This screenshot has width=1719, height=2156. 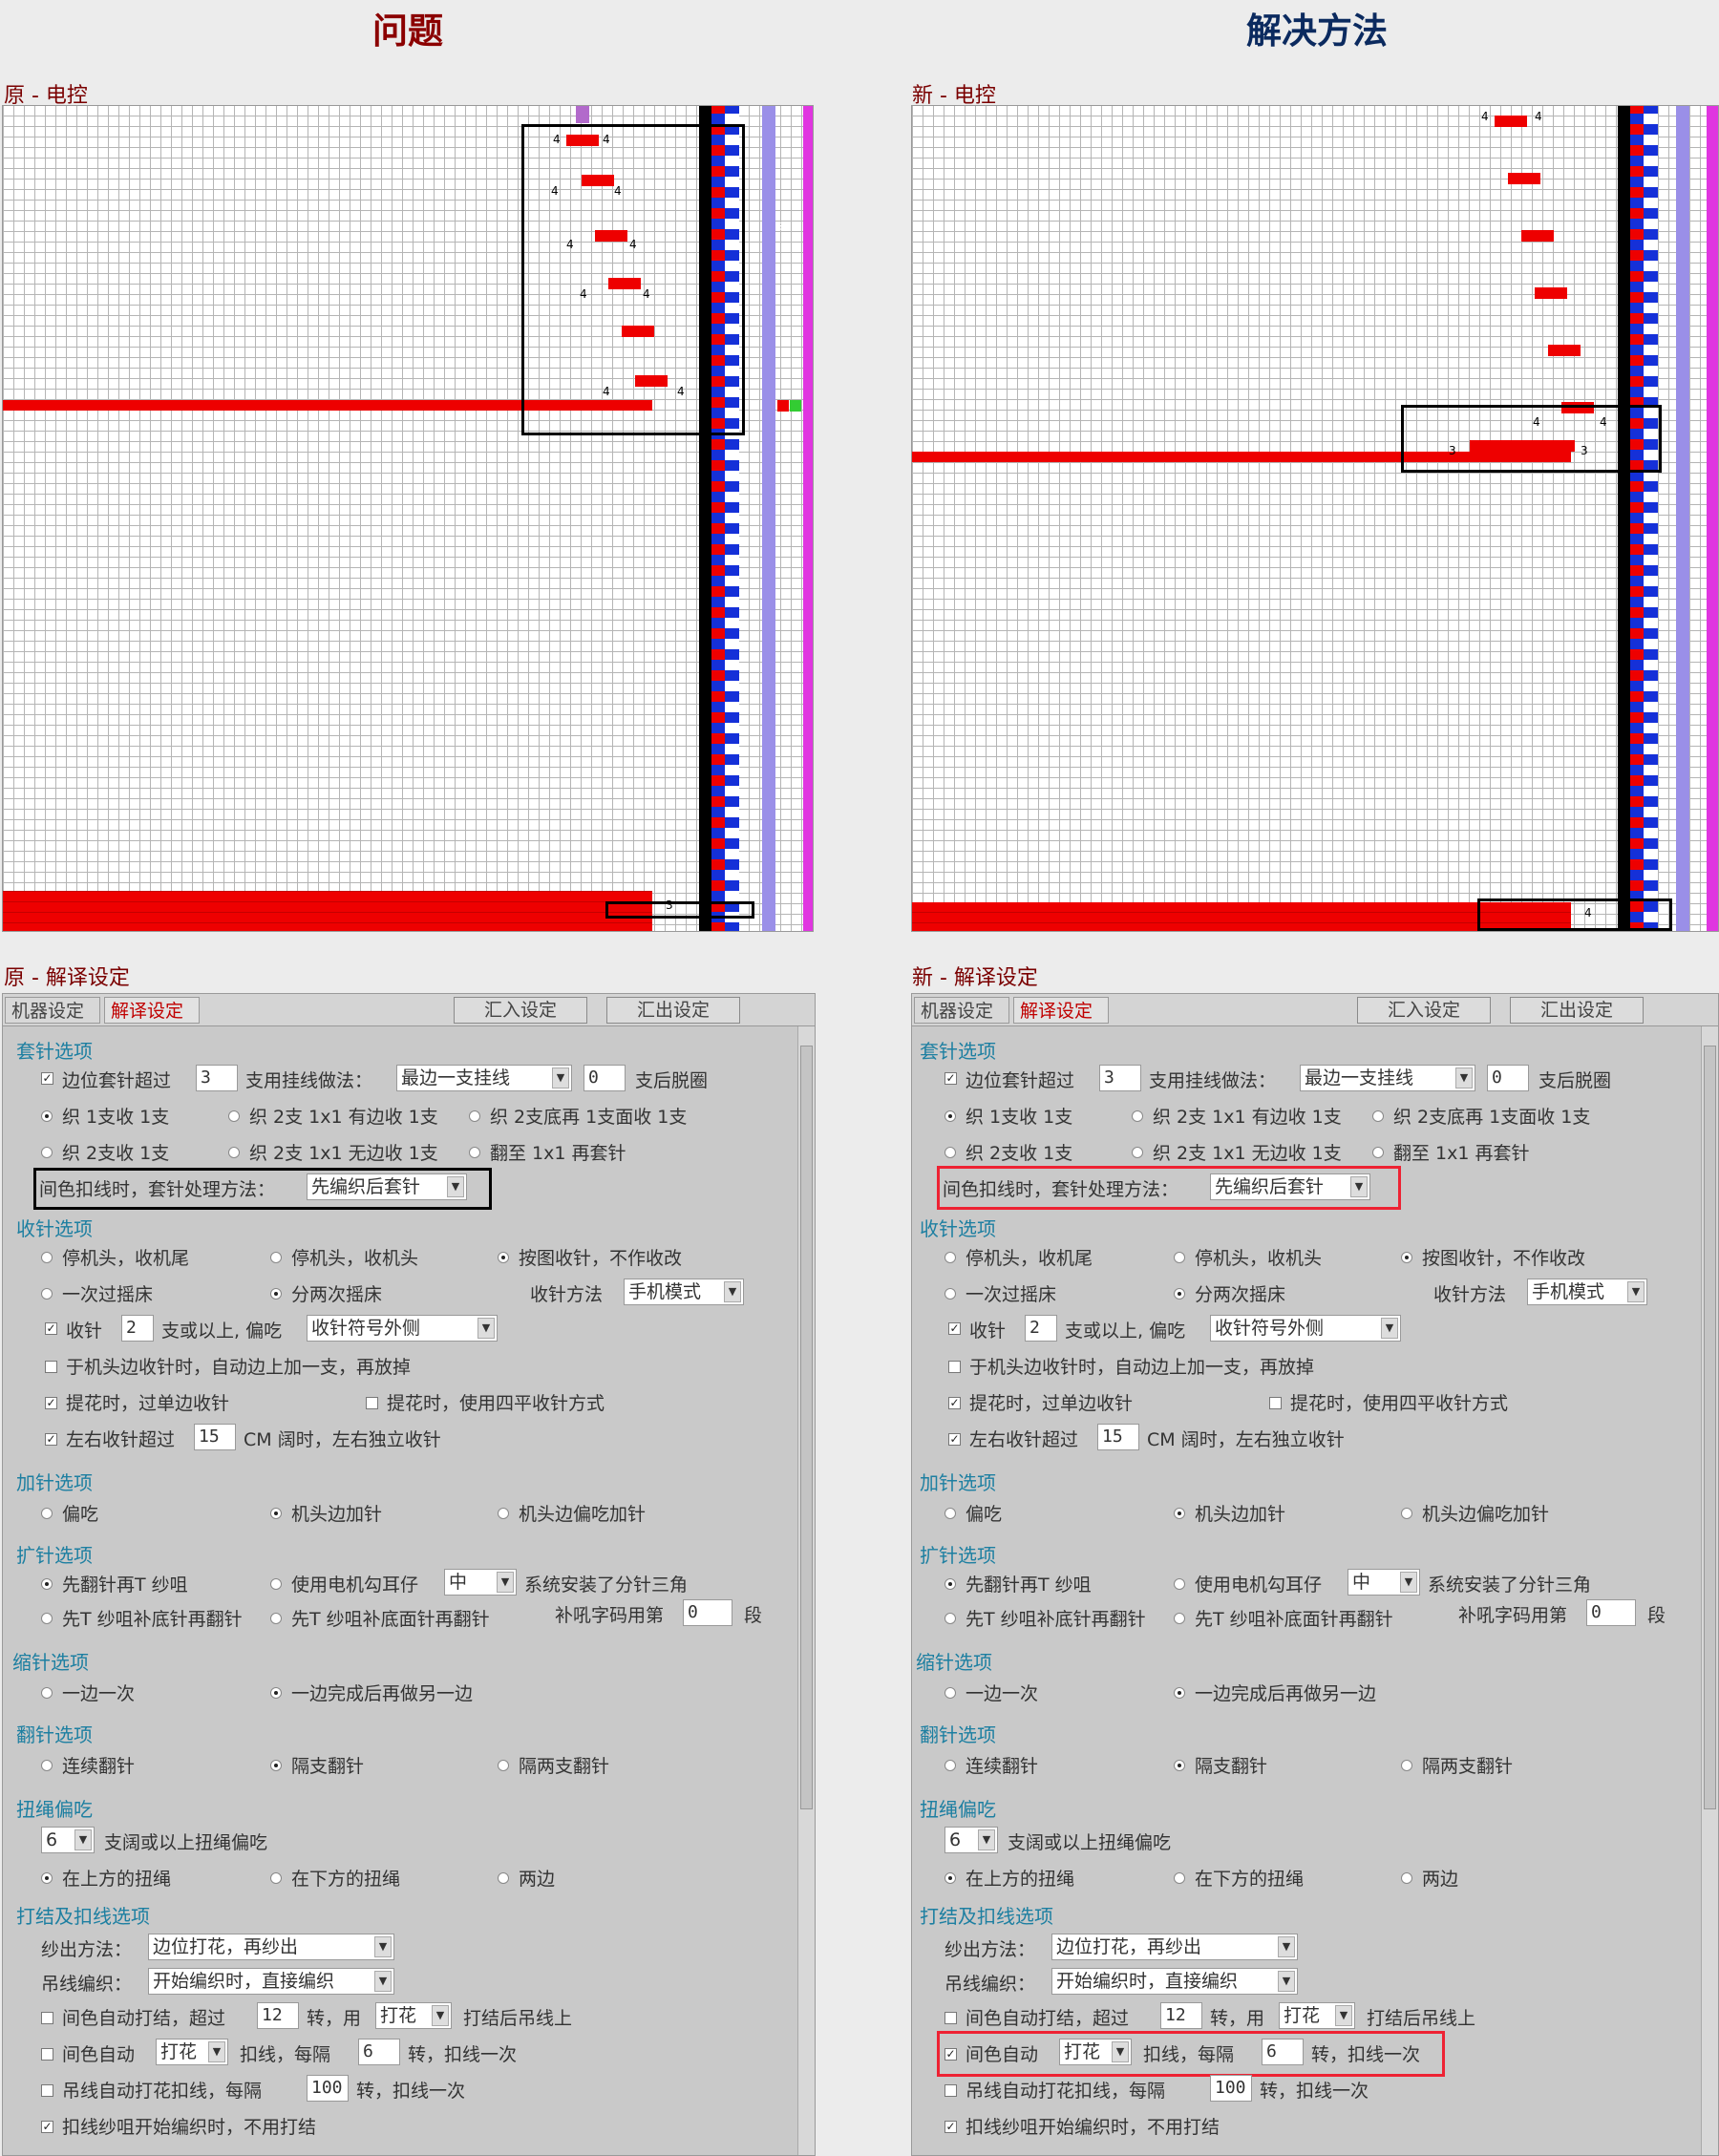 What do you see at coordinates (520, 1011) in the screenshot?
I see `import-settings-button: 汇入设定` at bounding box center [520, 1011].